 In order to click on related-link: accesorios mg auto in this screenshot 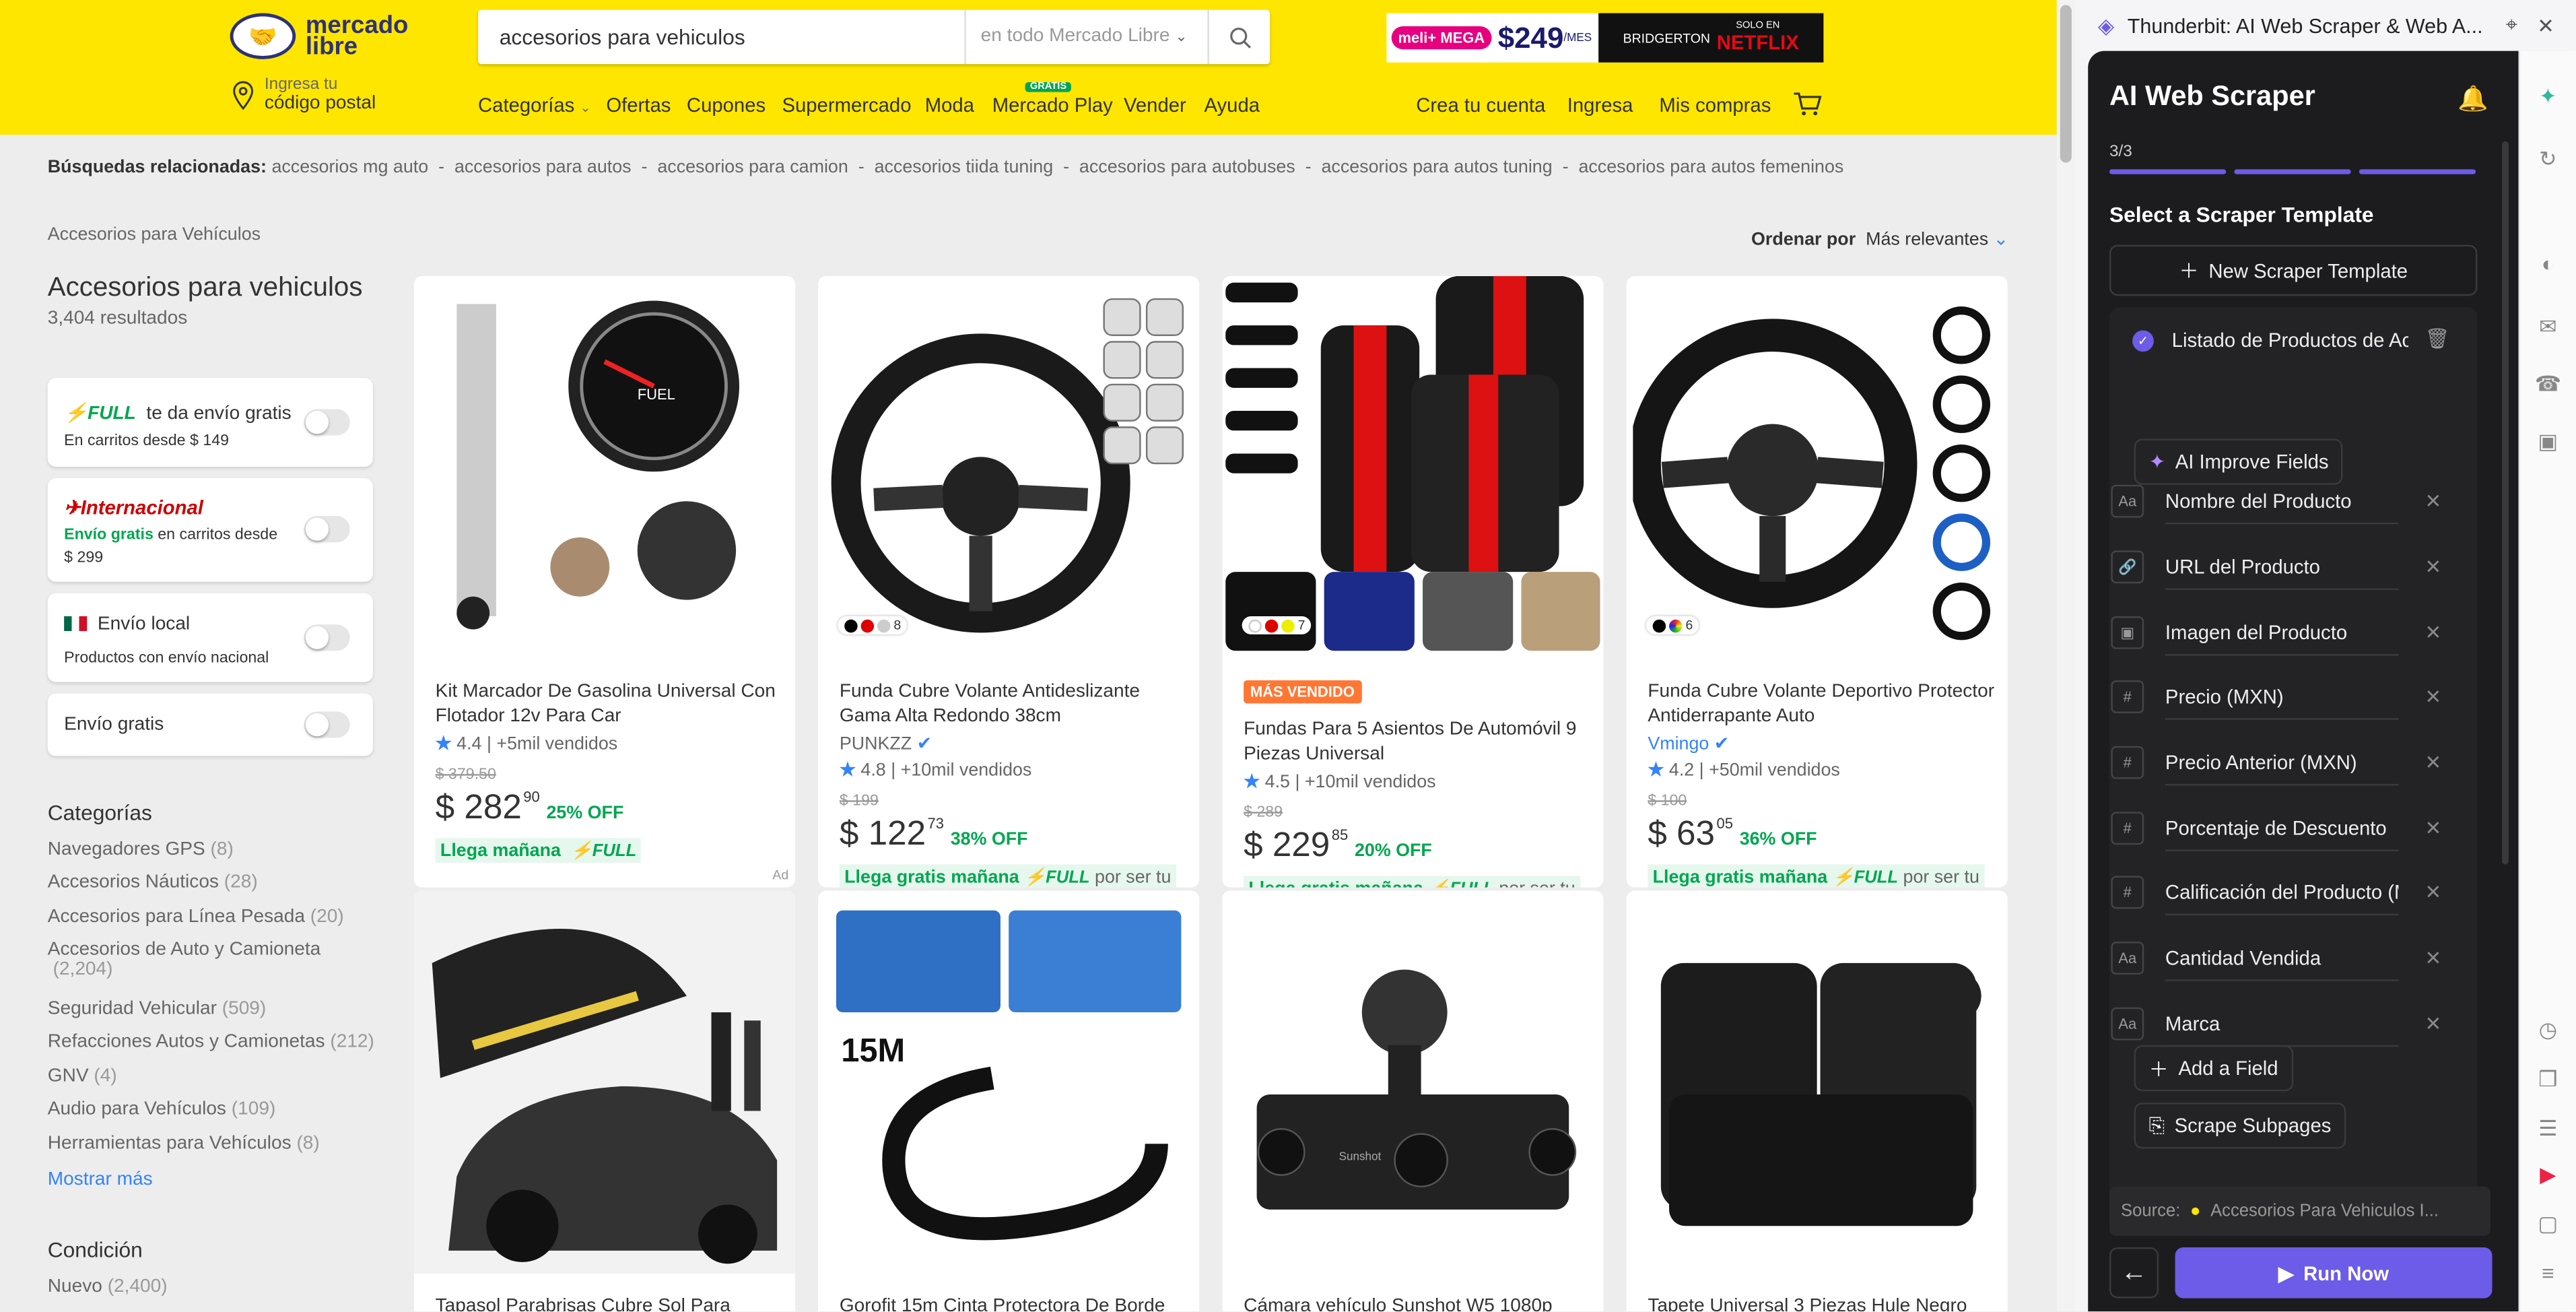, I will do `click(350, 167)`.